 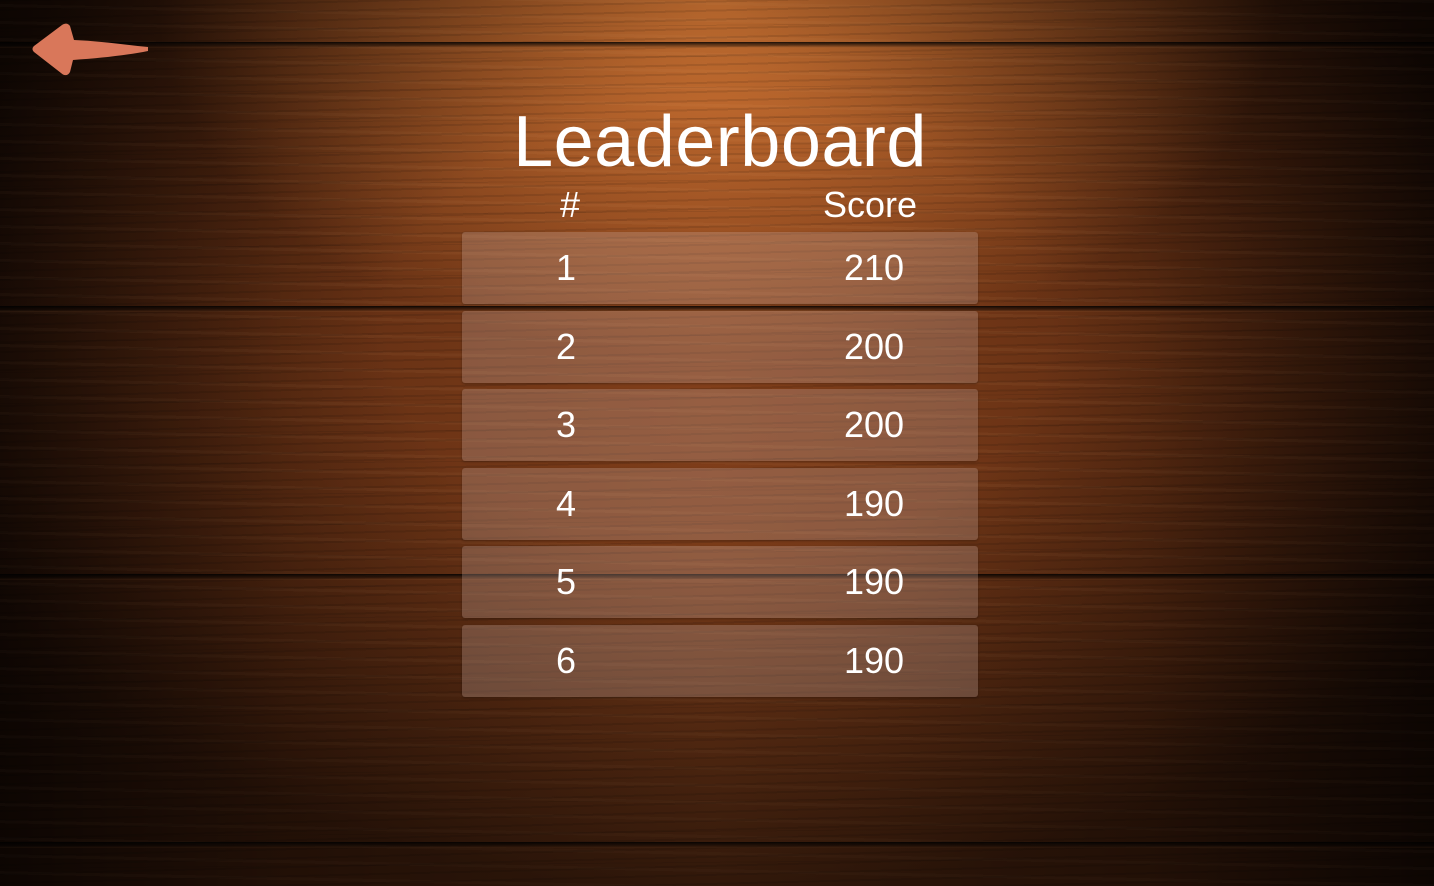 What do you see at coordinates (566, 660) in the screenshot?
I see `rank-cell: 6` at bounding box center [566, 660].